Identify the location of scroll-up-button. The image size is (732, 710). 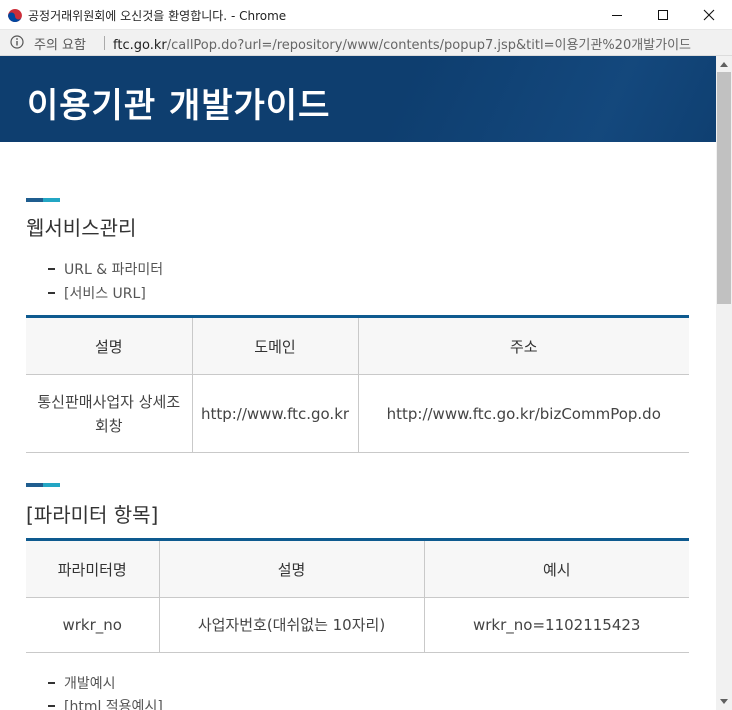
(724, 64).